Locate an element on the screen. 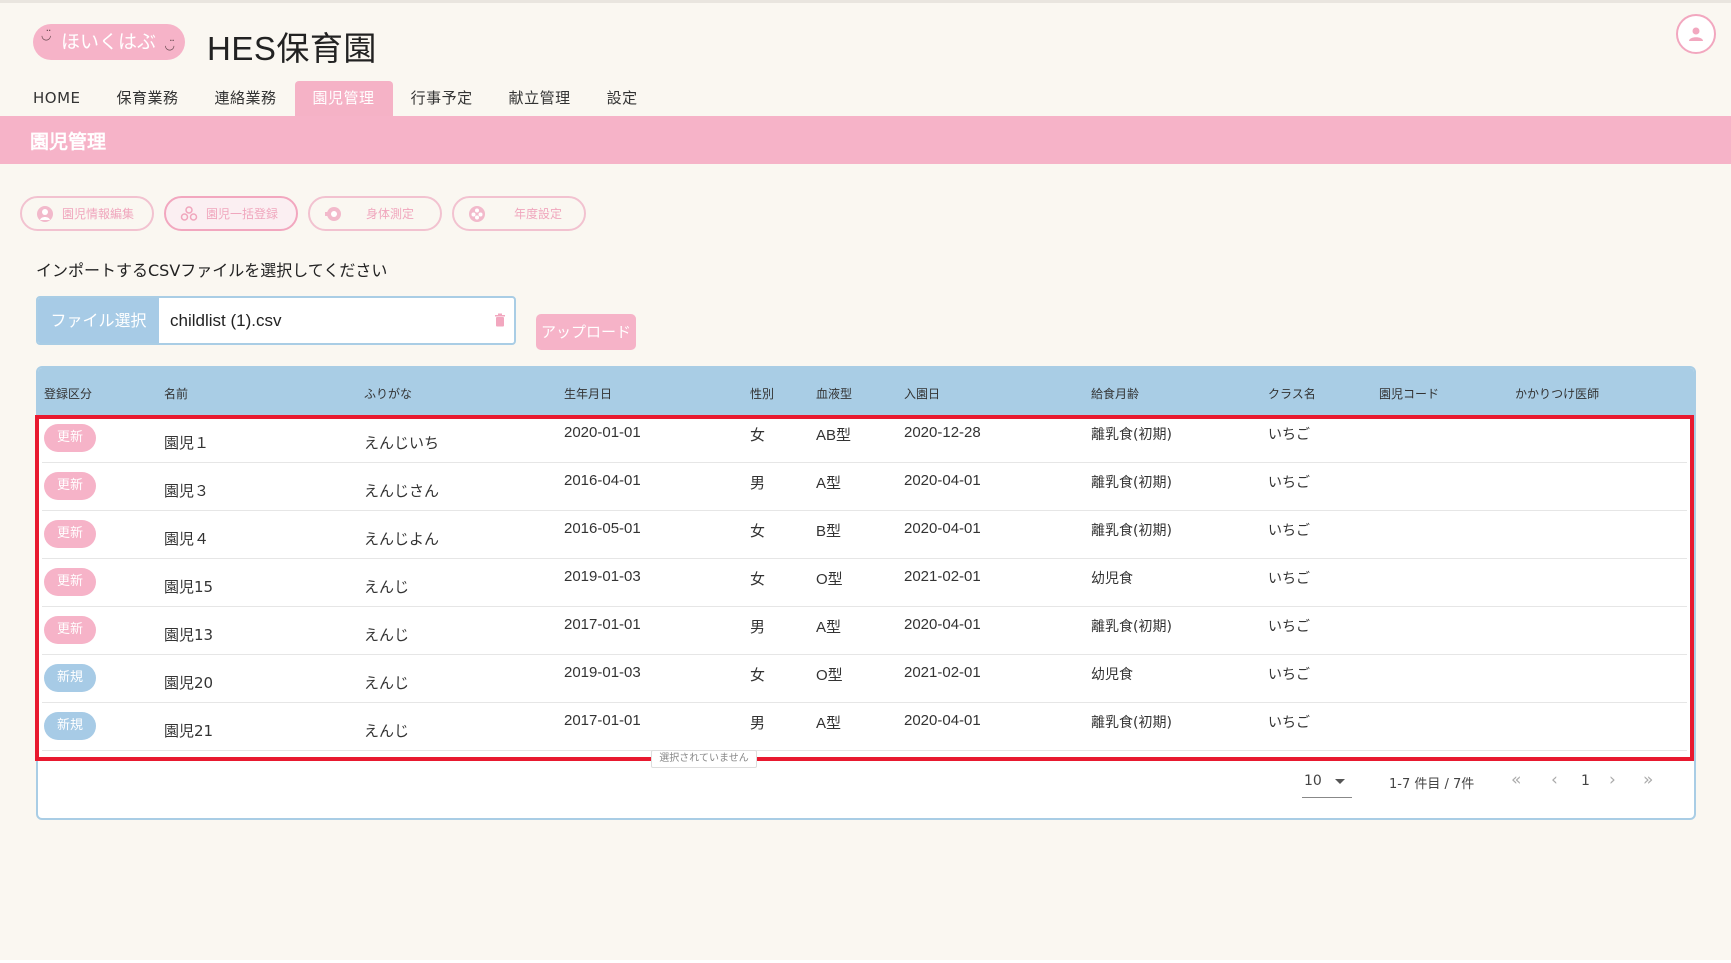  page-header-band: 園児管理 is located at coordinates (865, 140).